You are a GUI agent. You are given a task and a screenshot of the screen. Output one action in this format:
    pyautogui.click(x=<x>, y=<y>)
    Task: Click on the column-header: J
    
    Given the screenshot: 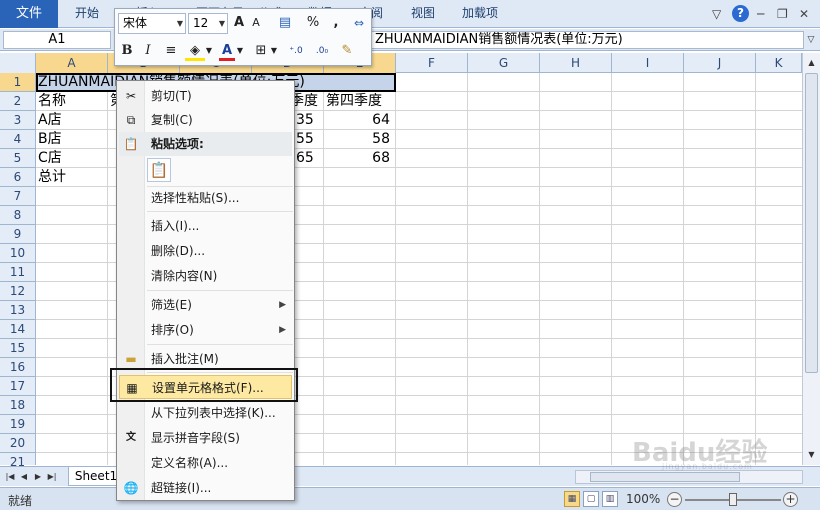 What is the action you would take?
    pyautogui.click(x=720, y=63)
    